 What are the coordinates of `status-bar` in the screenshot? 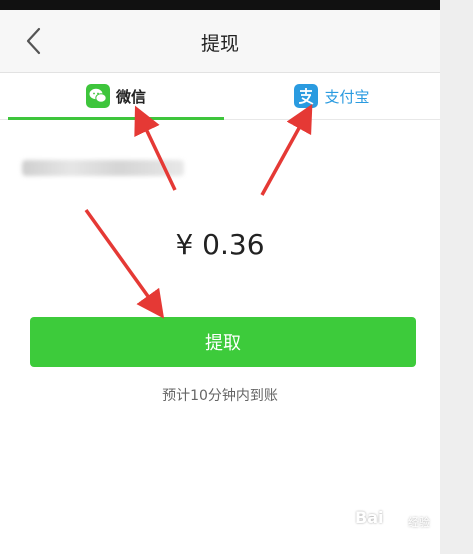 It's located at (220, 5).